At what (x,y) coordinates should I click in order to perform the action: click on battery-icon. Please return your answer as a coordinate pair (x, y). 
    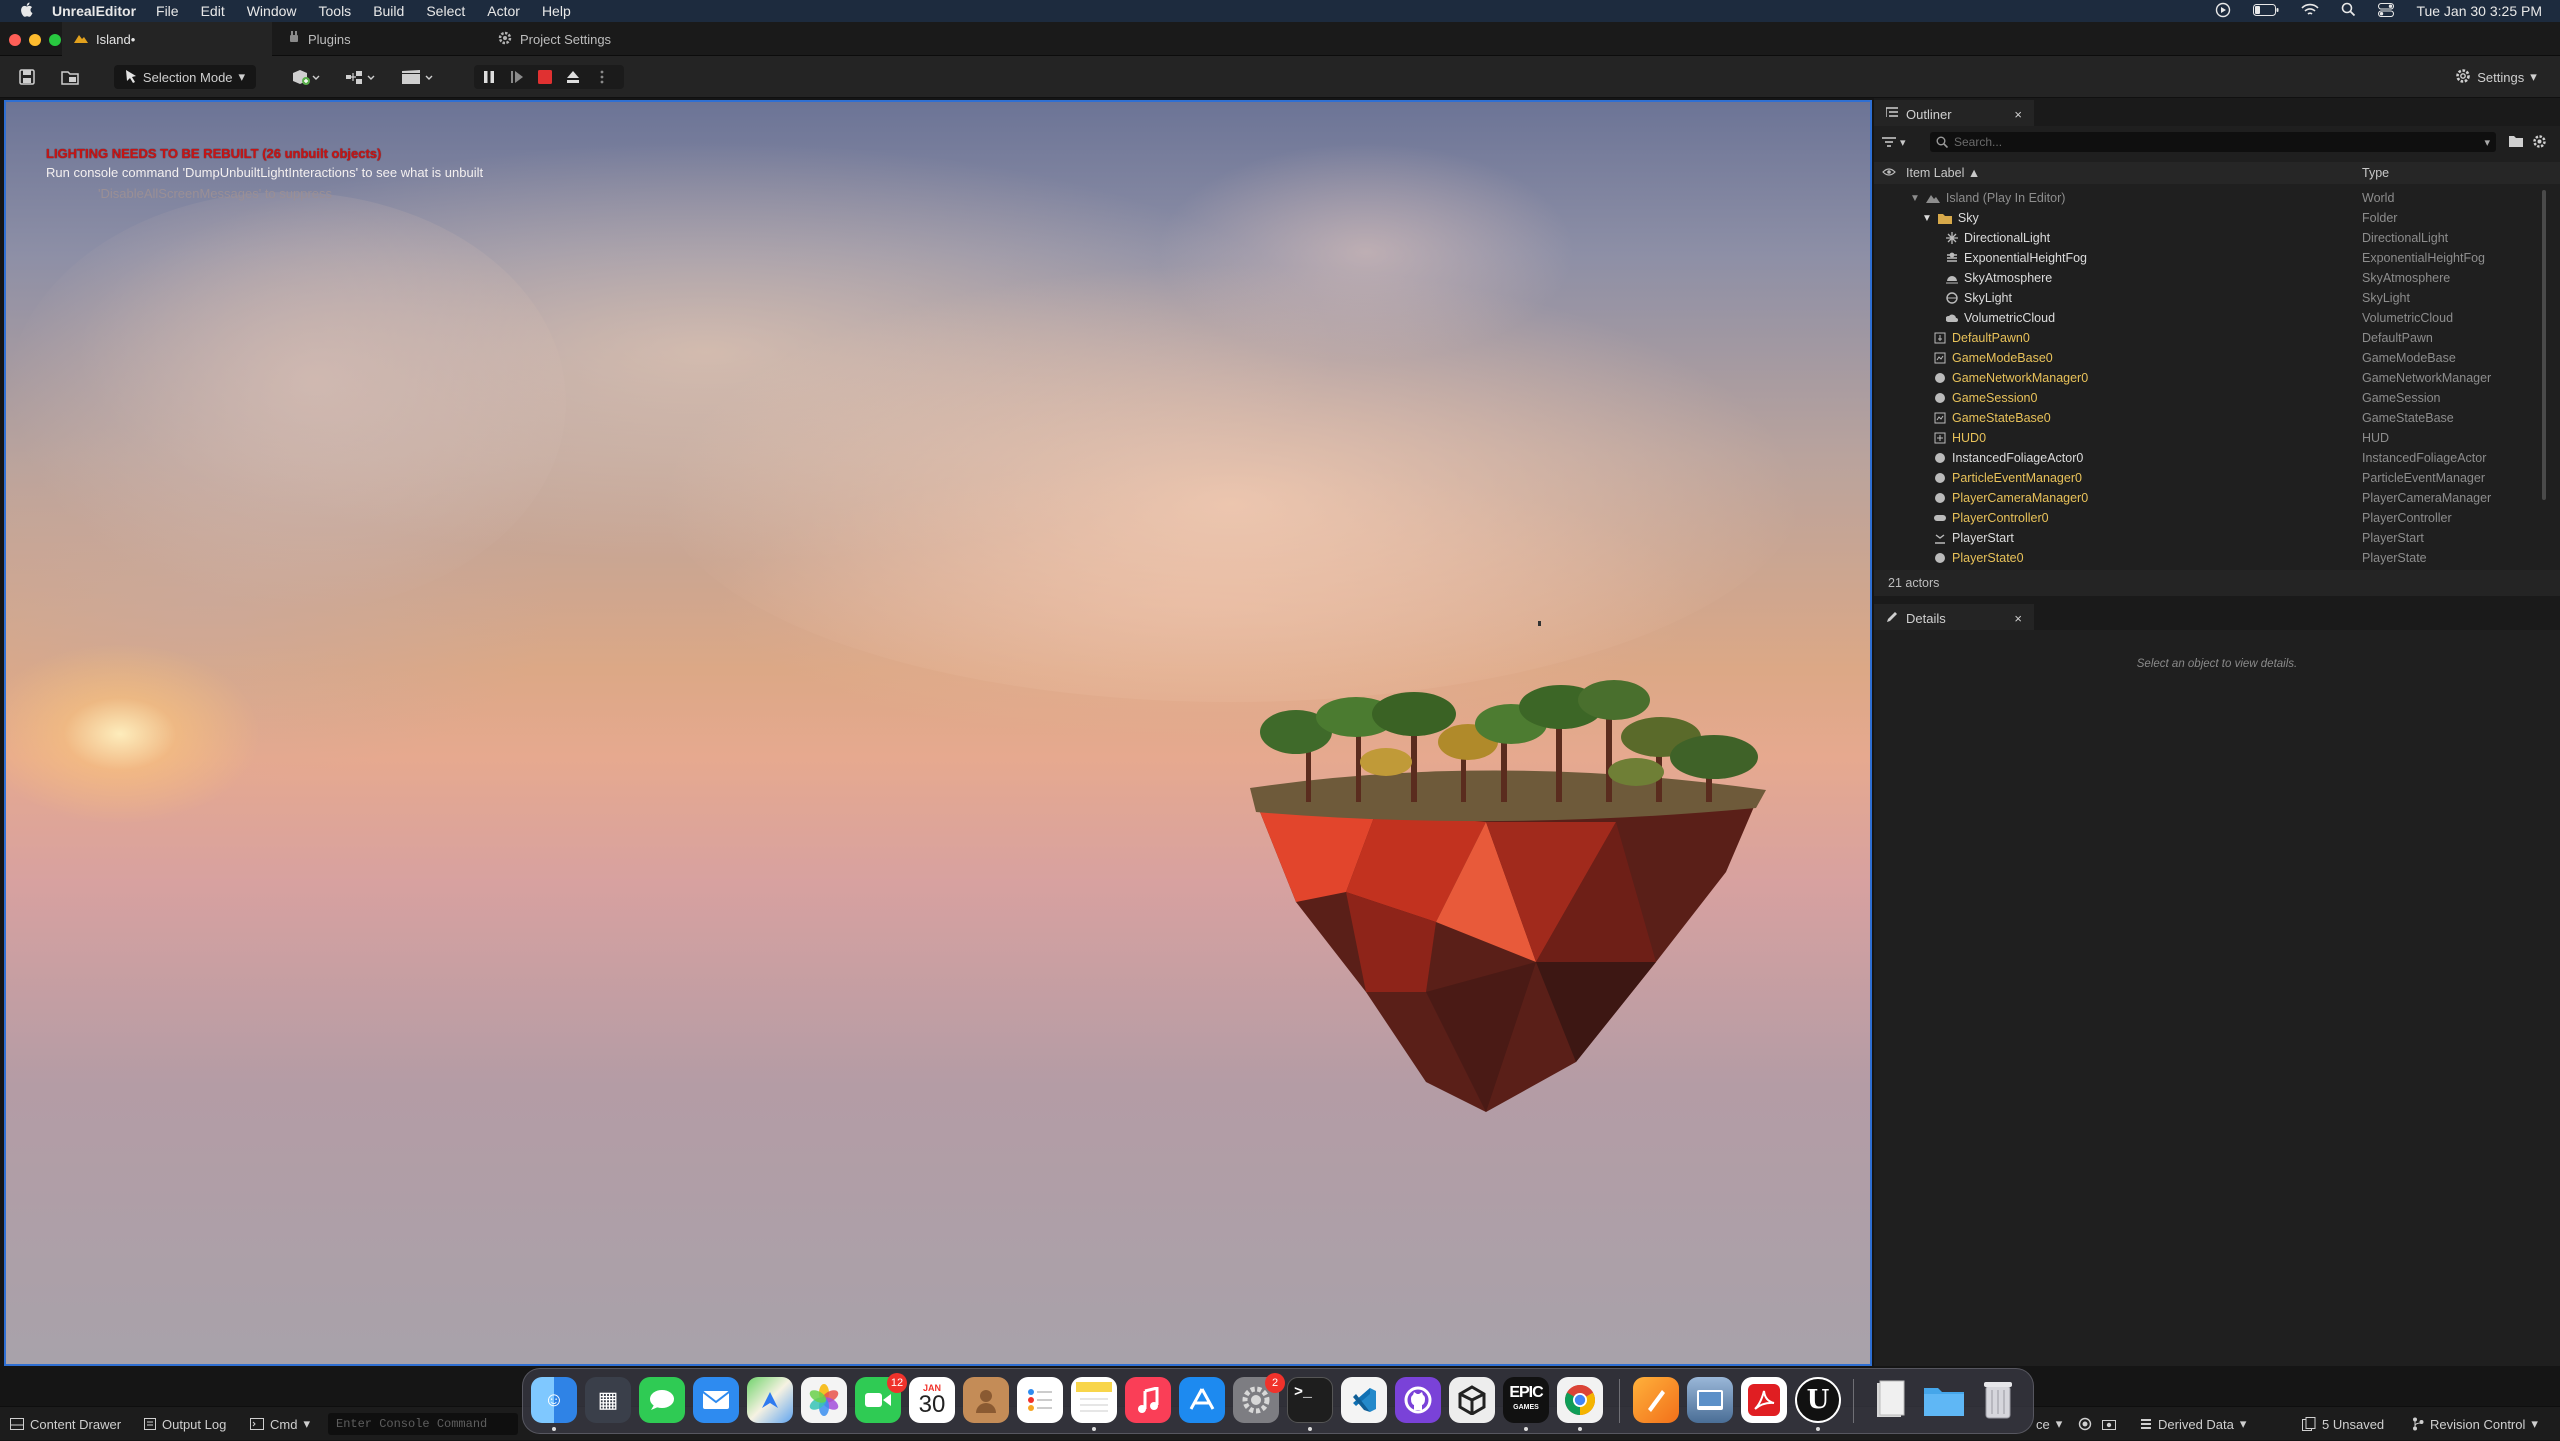
    Looking at the image, I should click on (2266, 11).